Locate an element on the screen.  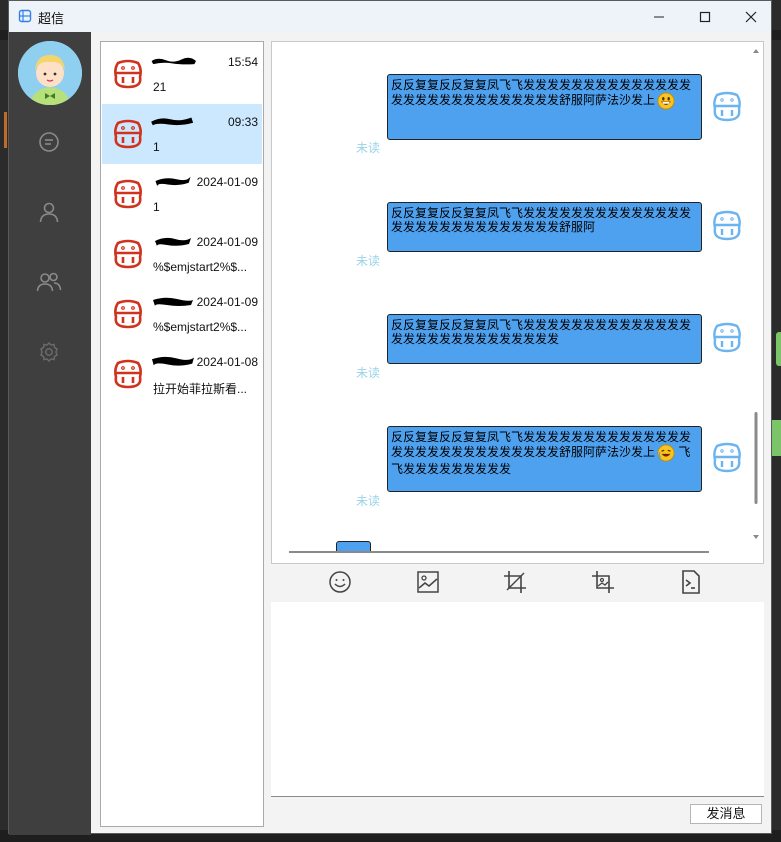
minimize-button is located at coordinates (659, 16).